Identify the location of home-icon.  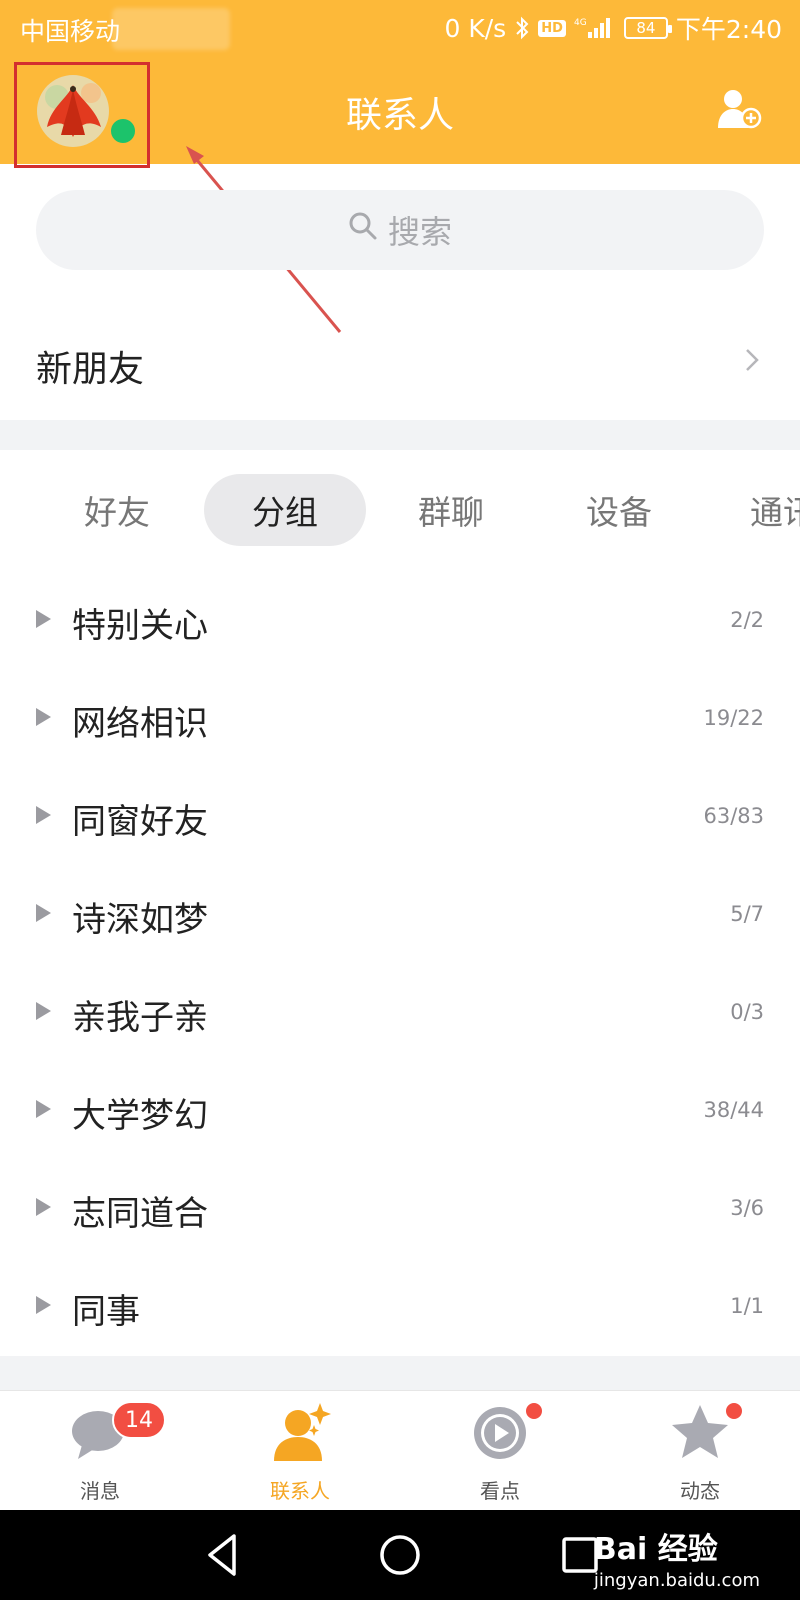
(400, 1555).